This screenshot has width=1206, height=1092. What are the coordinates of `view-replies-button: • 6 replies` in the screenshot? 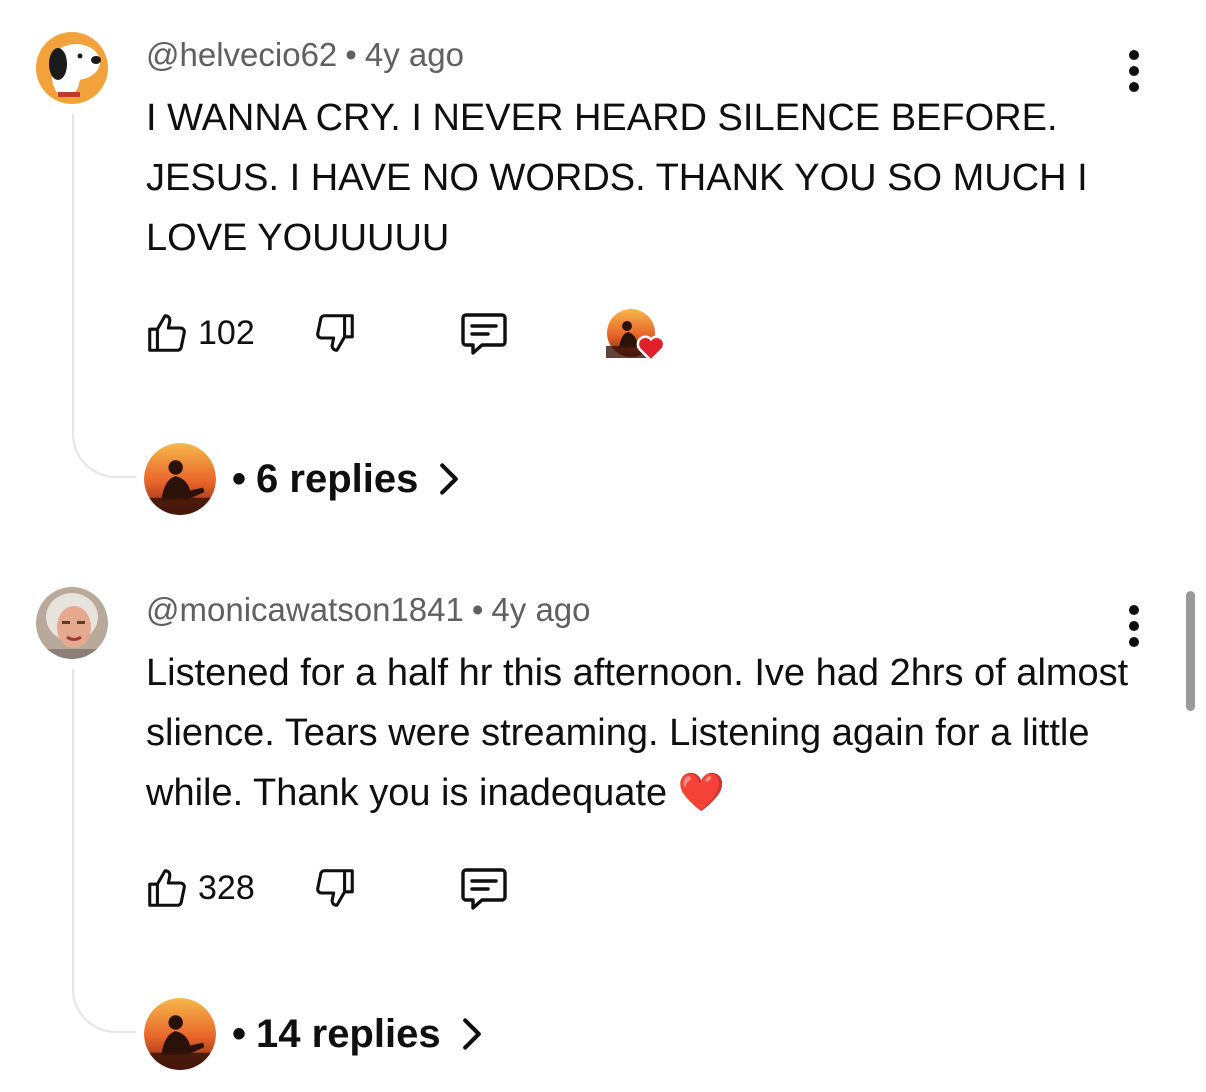 It's located at (302, 479).